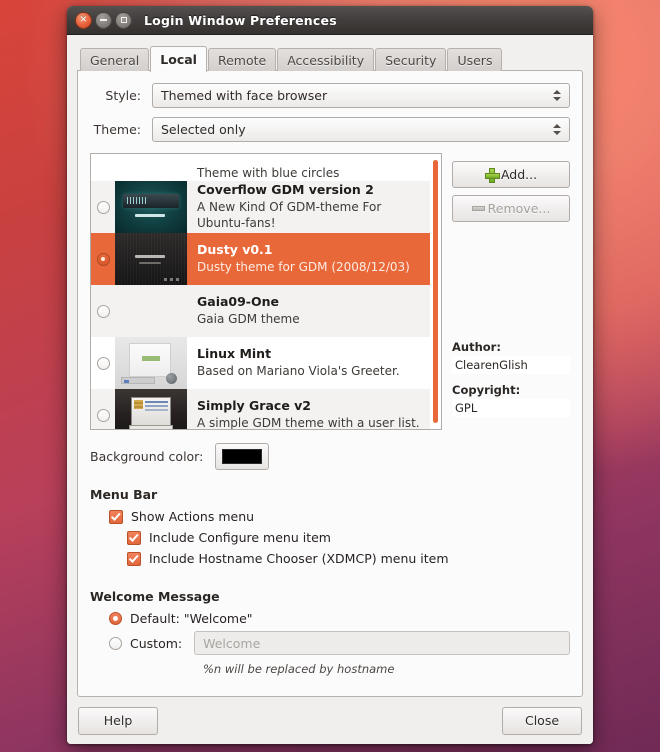 The image size is (660, 752). What do you see at coordinates (115, 59) in the screenshot?
I see `tab-general: General` at bounding box center [115, 59].